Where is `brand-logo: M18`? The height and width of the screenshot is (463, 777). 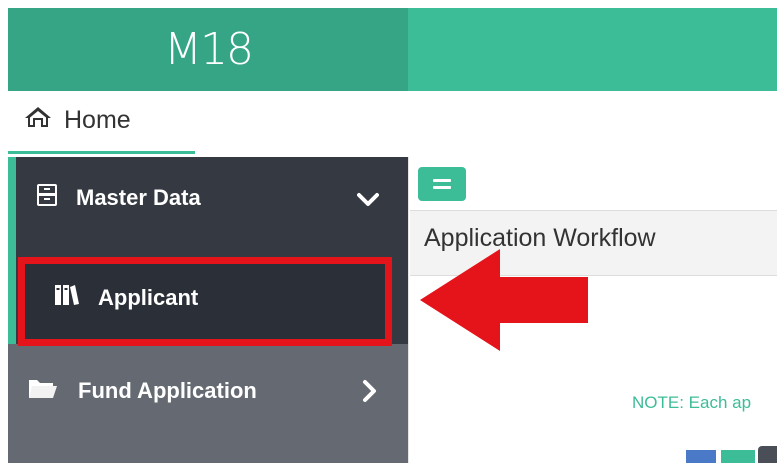
brand-logo: M18 is located at coordinates (208, 49).